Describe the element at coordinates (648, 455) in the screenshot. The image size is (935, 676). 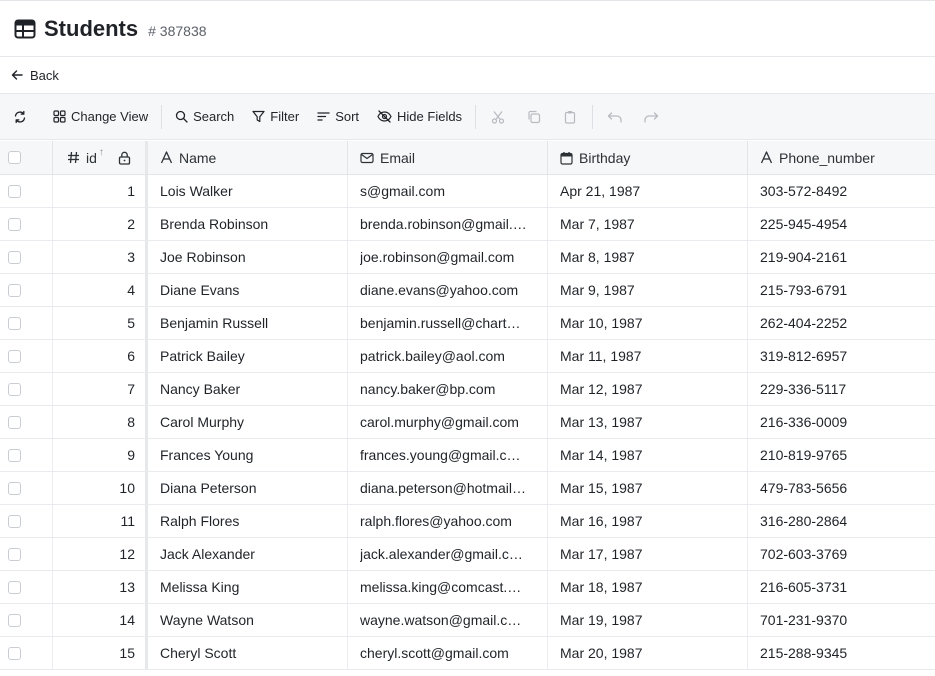
I see `cell-birthday: Mar 14, 1987` at that location.